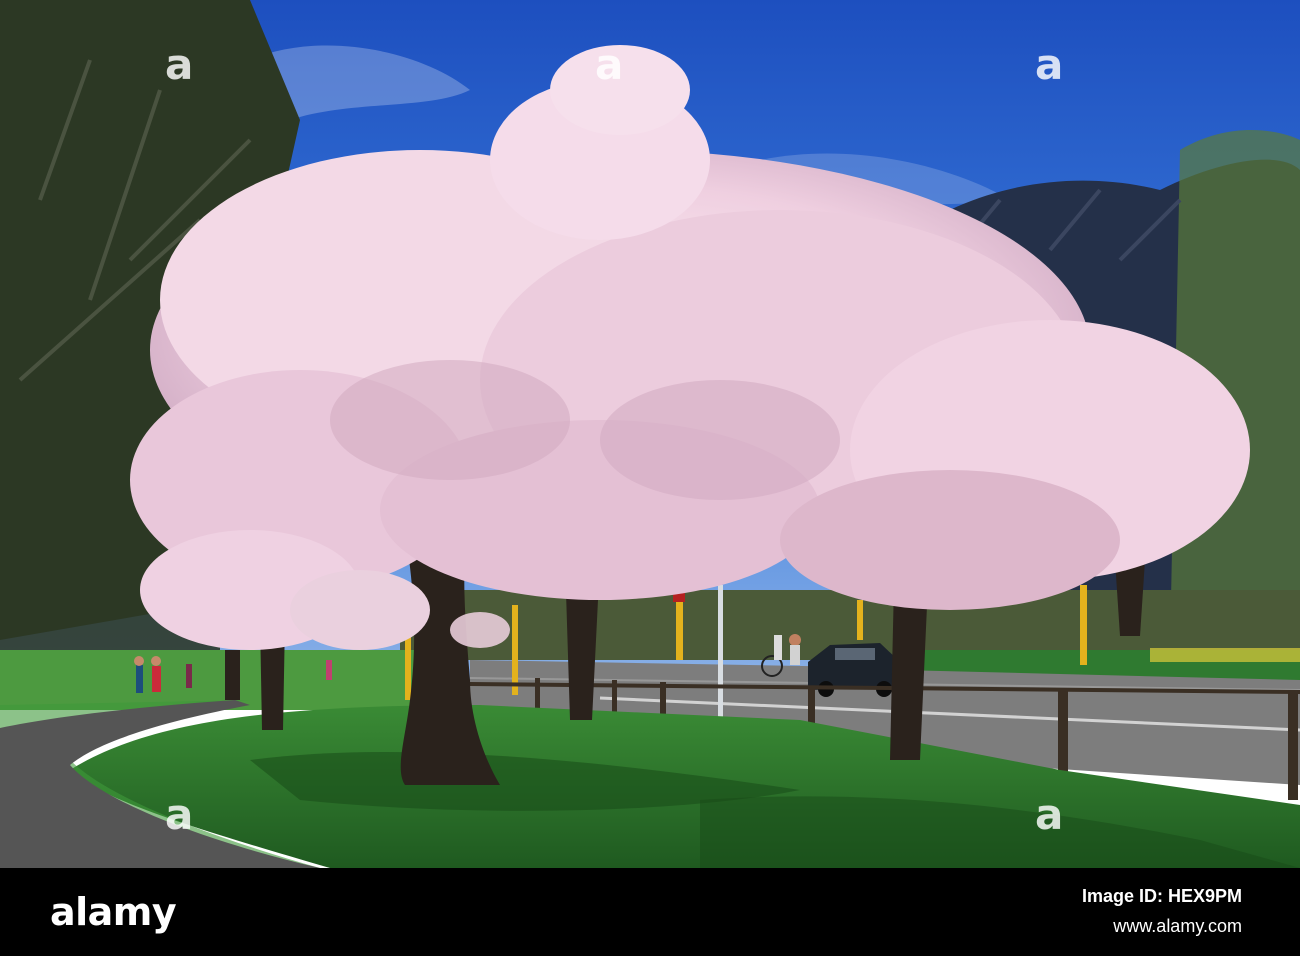  I want to click on alamy-logo: alamy, so click(113, 912).